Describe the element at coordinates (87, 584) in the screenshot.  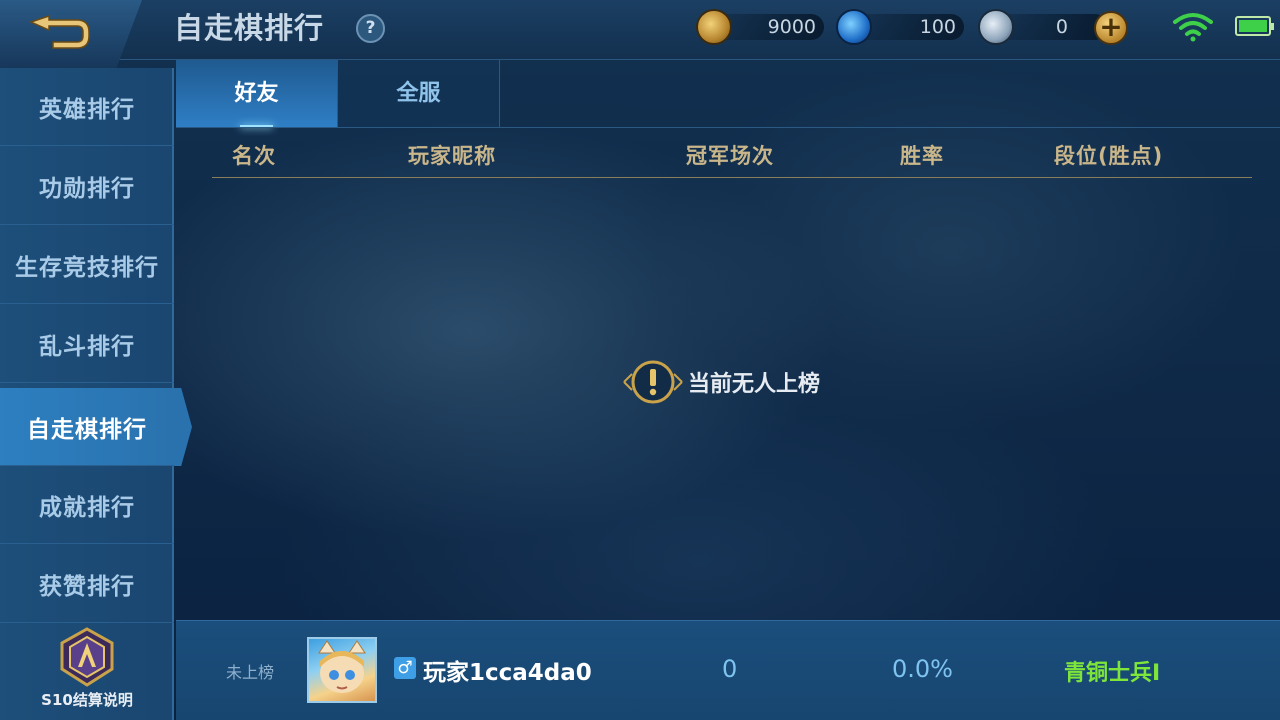
I see `sidebar-item-likes-ranking: 获赞排行` at that location.